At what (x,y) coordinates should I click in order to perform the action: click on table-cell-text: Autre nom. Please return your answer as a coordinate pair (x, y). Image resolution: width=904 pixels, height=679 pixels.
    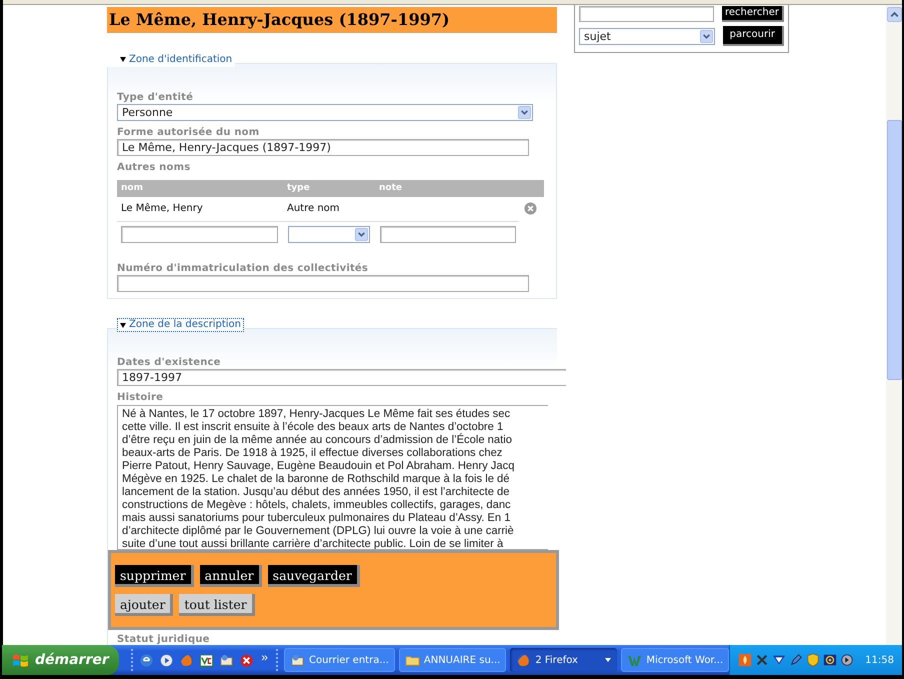
    Looking at the image, I should click on (314, 208).